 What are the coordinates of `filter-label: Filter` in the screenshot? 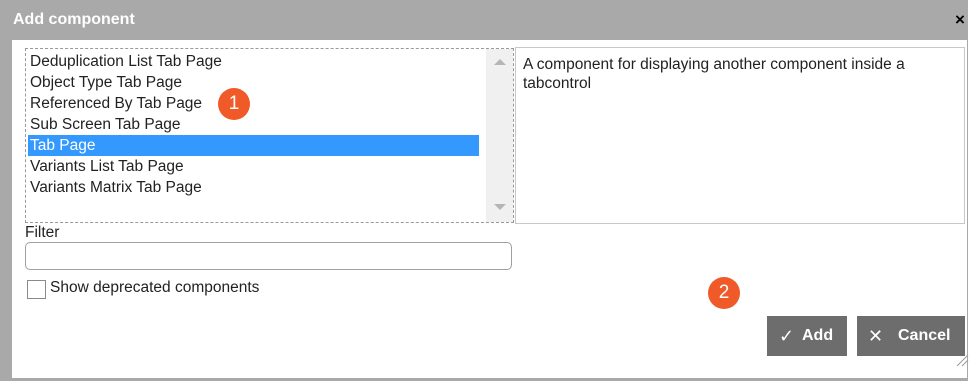 It's located at (42, 232).